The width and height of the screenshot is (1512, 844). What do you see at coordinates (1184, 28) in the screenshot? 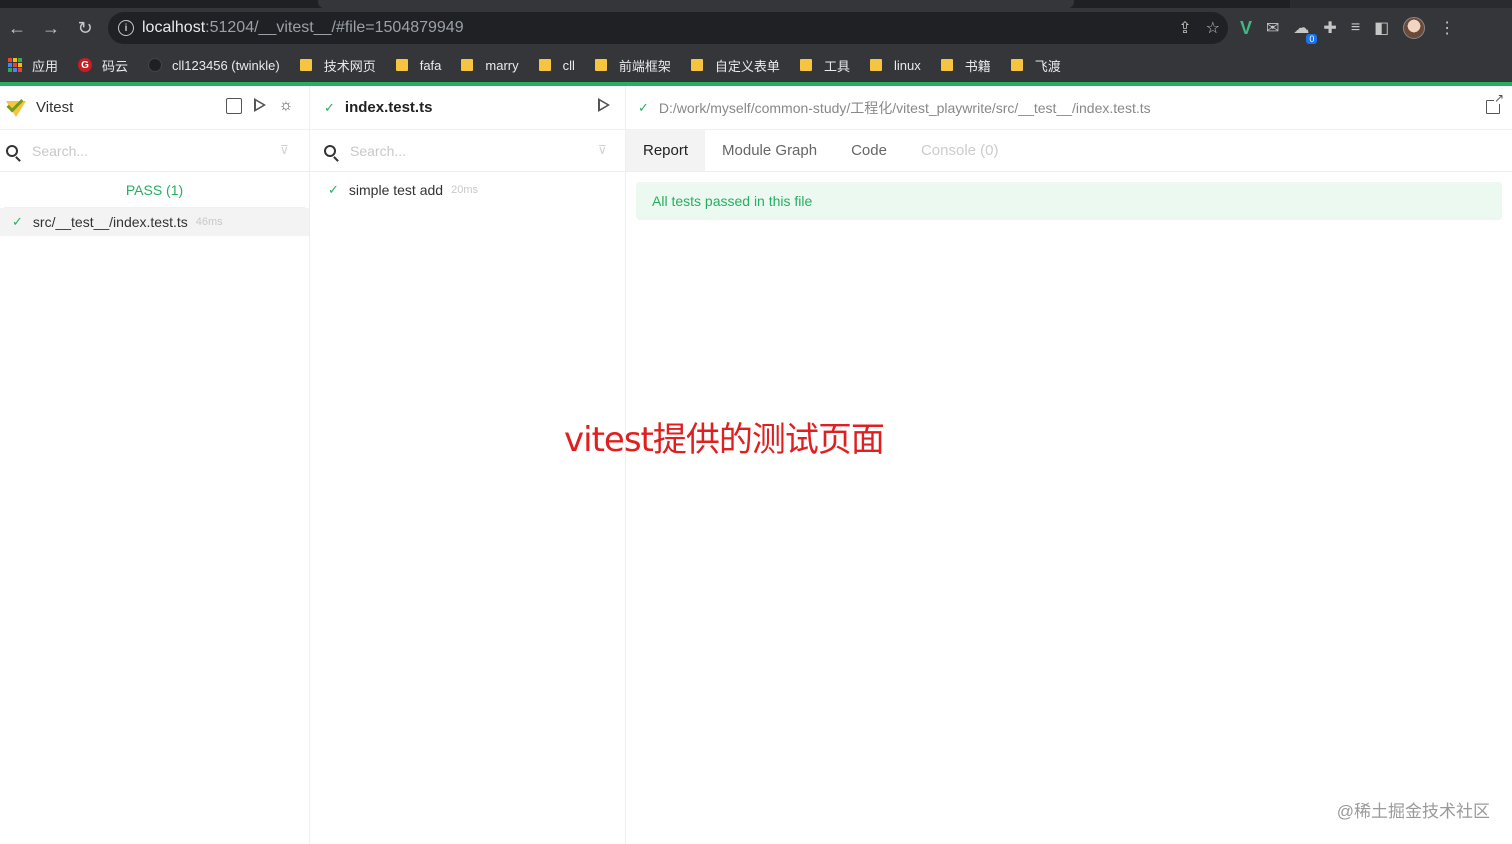
I see `share-icon: ⇪` at bounding box center [1184, 28].